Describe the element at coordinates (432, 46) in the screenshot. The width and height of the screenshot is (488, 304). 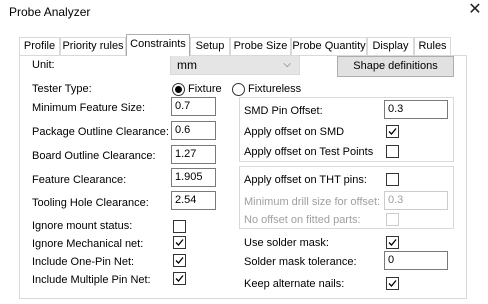
I see `tab-rules: Rules` at that location.